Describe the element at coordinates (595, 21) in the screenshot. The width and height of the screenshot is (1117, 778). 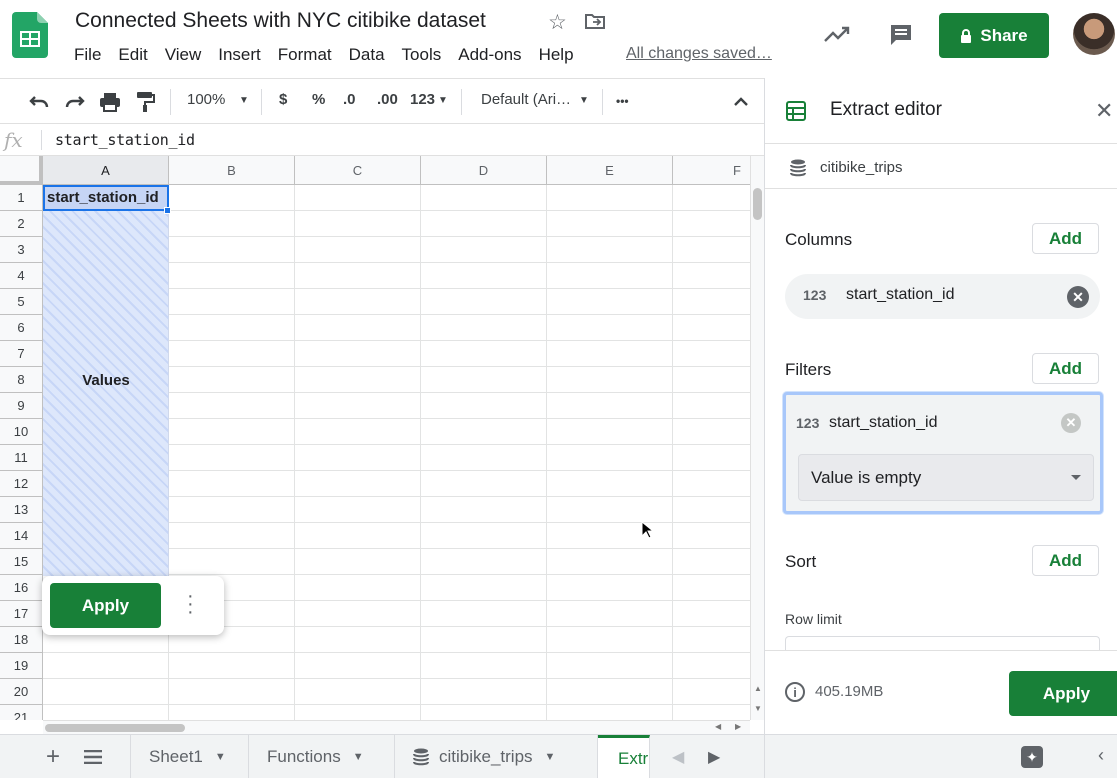
I see `move-folder-icon` at that location.